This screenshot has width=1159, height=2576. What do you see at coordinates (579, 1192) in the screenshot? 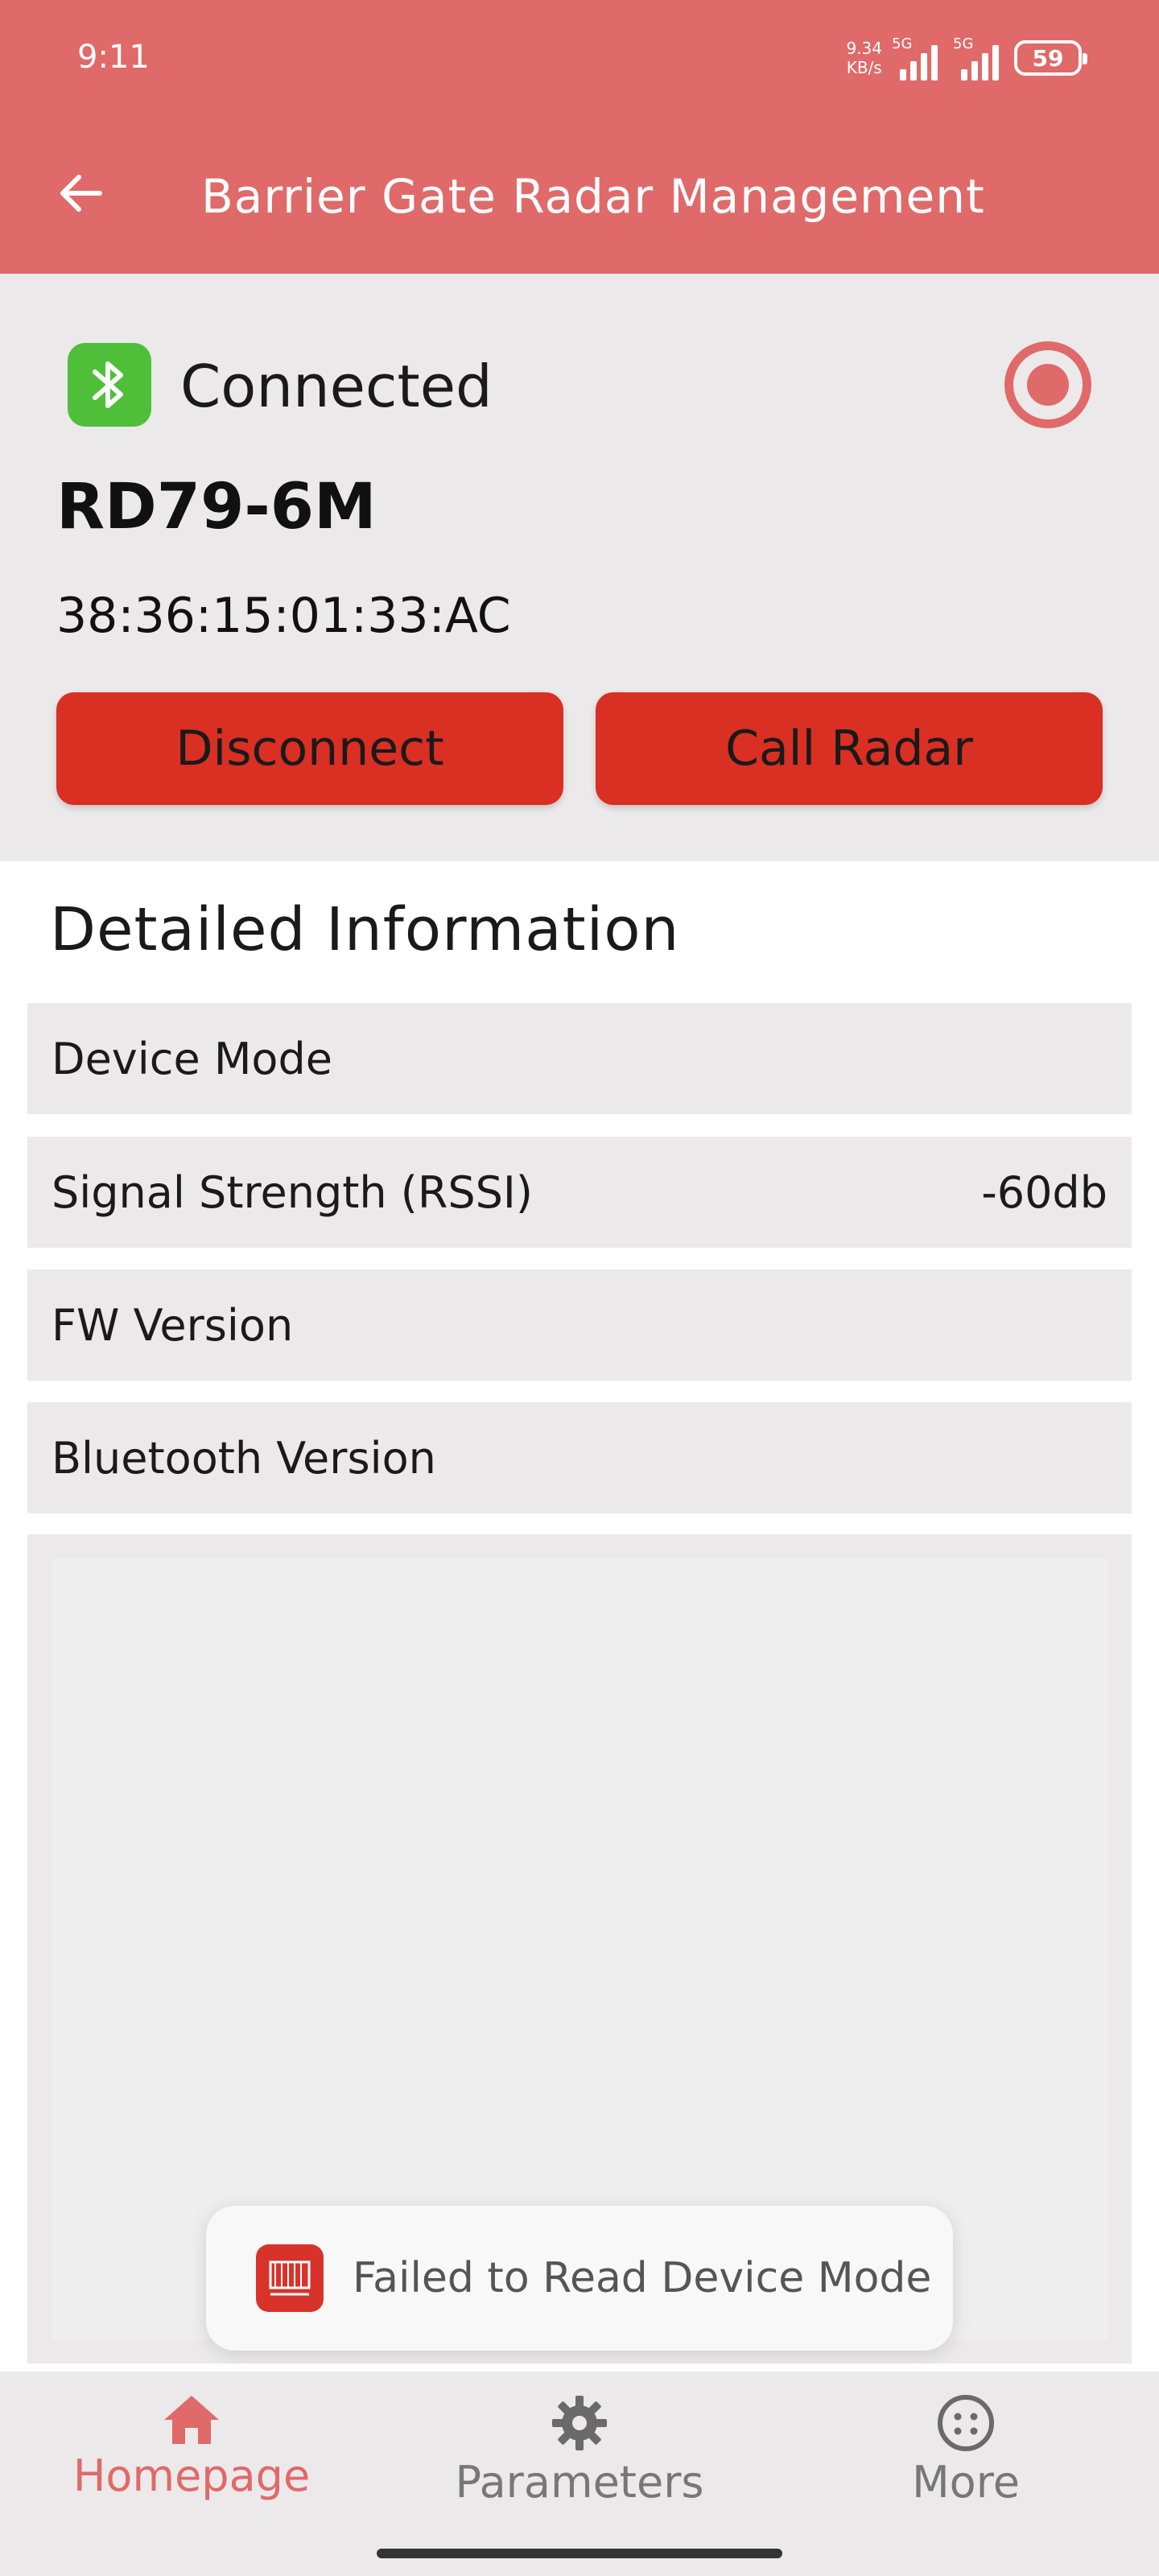
I see `info-row-signal-strength: Signal Strength (RSSI) -60db` at bounding box center [579, 1192].